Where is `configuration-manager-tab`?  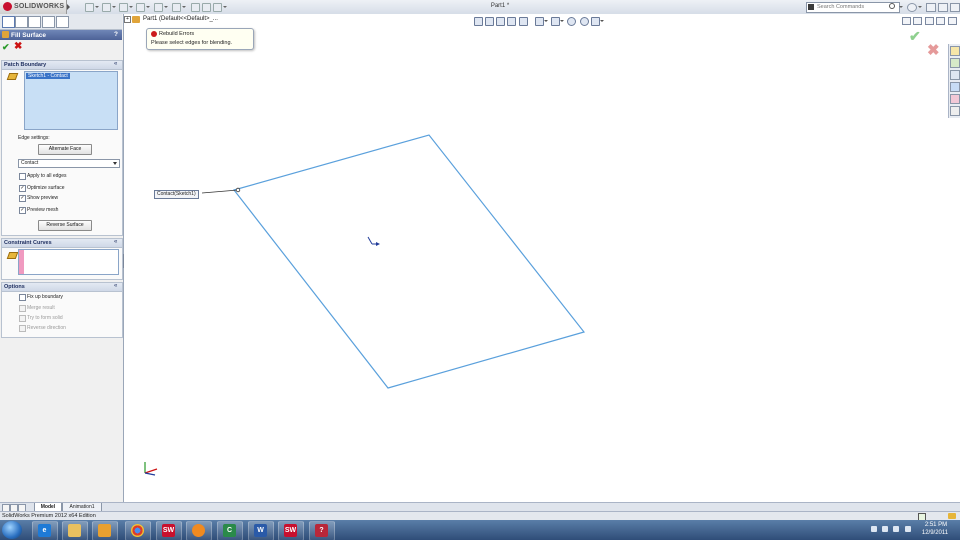 configuration-manager-tab is located at coordinates (34, 22).